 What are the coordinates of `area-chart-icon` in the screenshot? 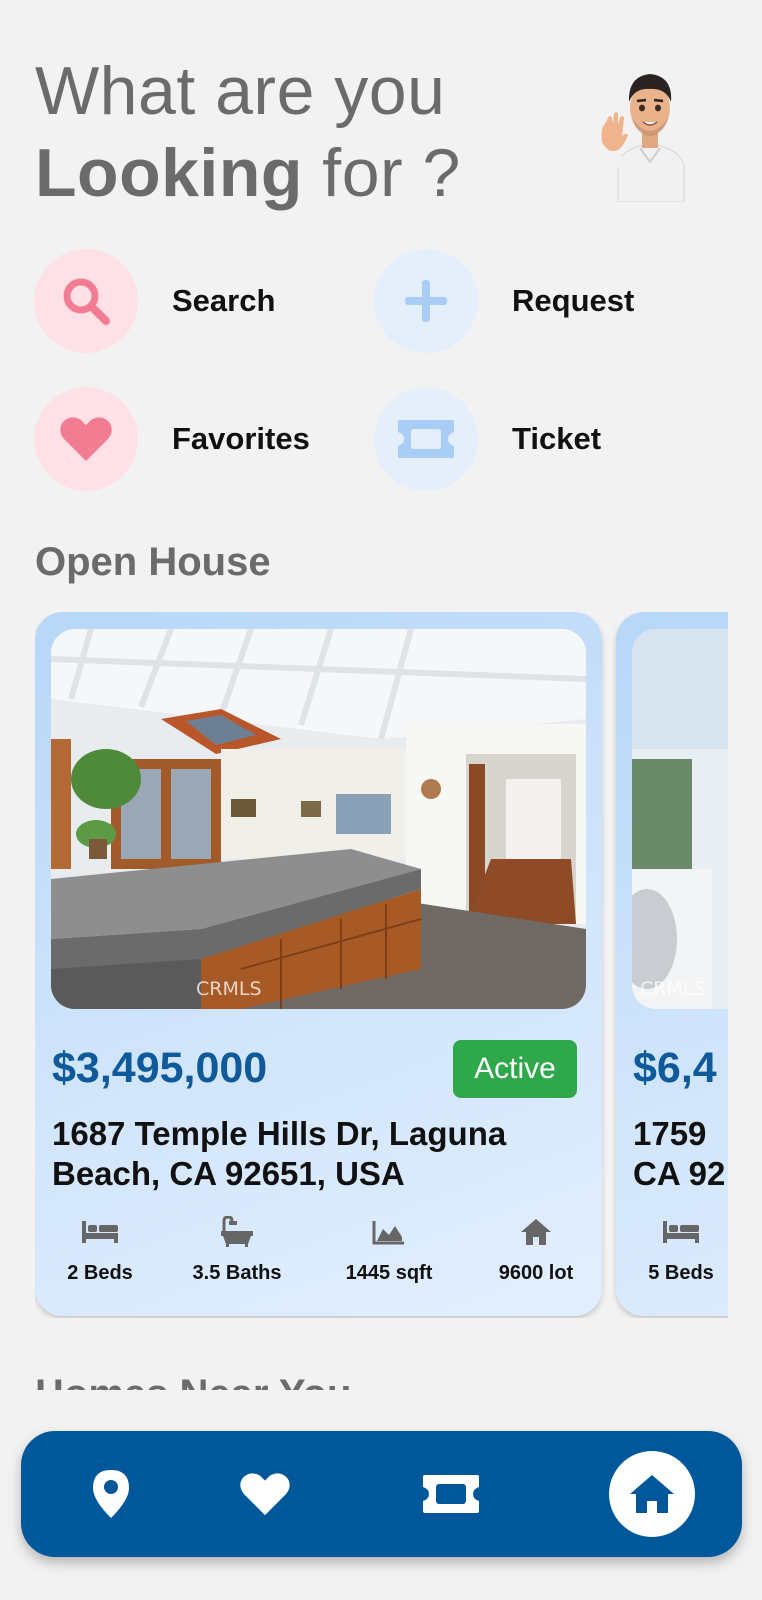 It's located at (388, 1233).